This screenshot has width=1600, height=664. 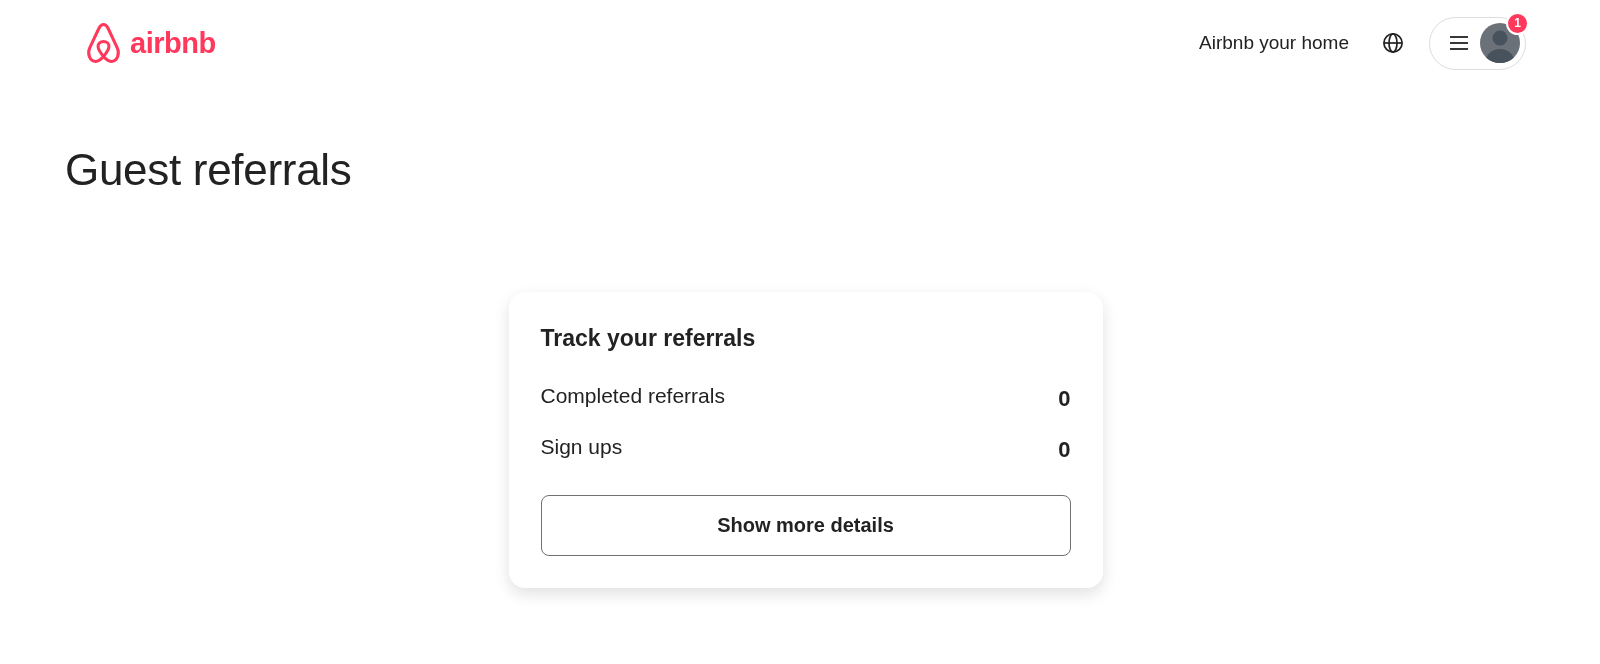 I want to click on host-link: Airbnb your home, so click(x=1274, y=43).